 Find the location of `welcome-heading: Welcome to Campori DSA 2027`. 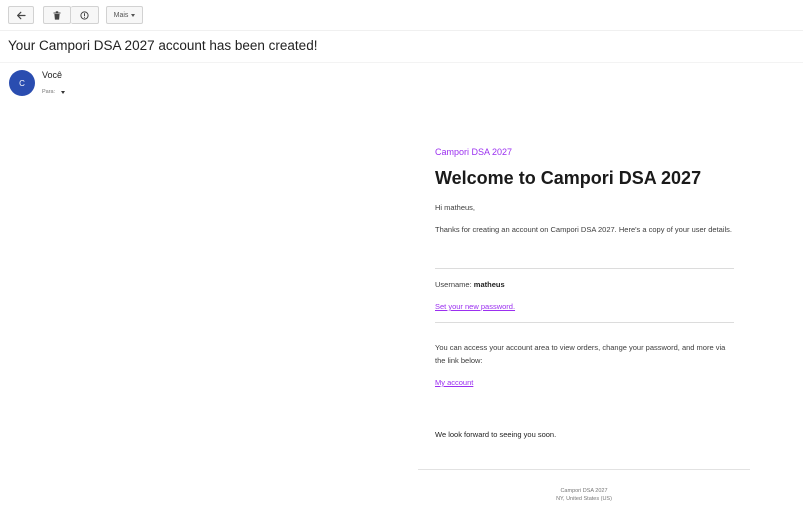

welcome-heading: Welcome to Campori DSA 2027 is located at coordinates (568, 178).